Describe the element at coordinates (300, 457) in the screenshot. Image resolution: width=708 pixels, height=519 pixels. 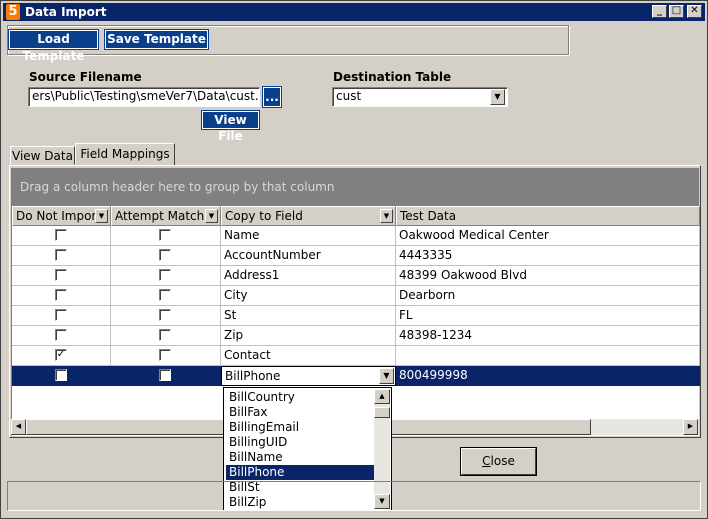
I see `dropdown-option: BillName` at that location.